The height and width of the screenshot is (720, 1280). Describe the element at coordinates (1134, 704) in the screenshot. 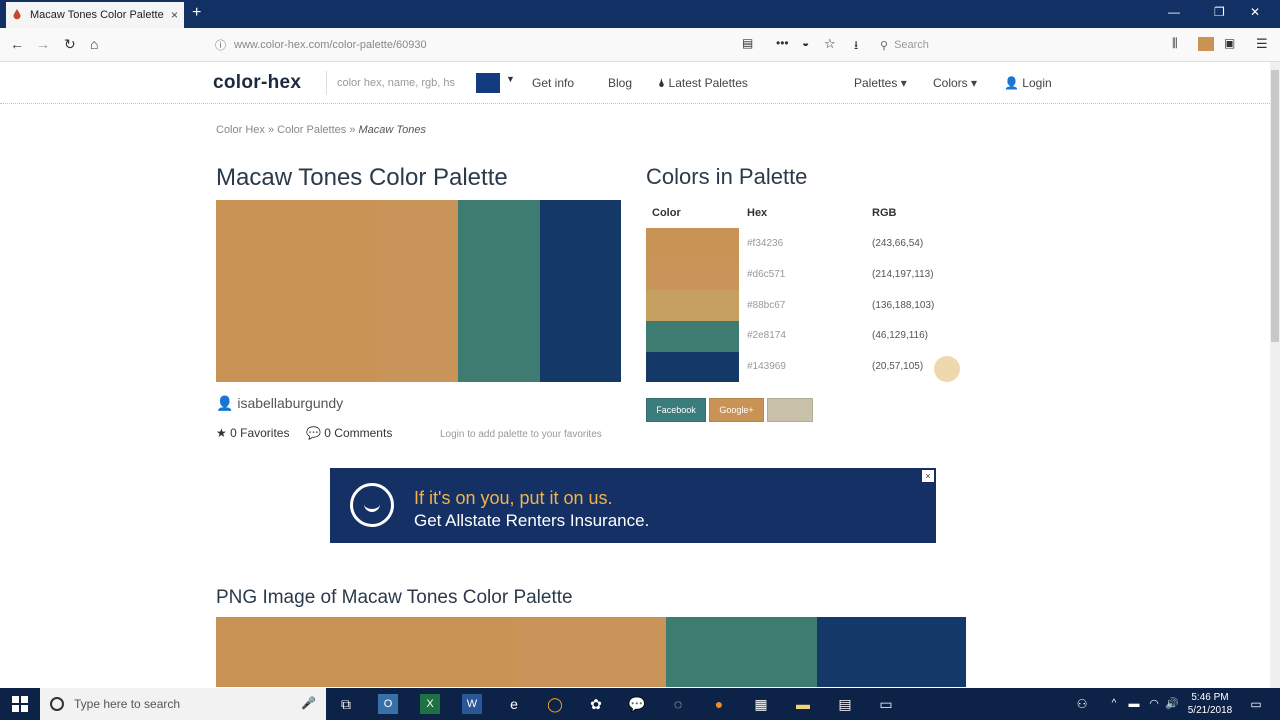

I see `battery-icon: ▬` at that location.